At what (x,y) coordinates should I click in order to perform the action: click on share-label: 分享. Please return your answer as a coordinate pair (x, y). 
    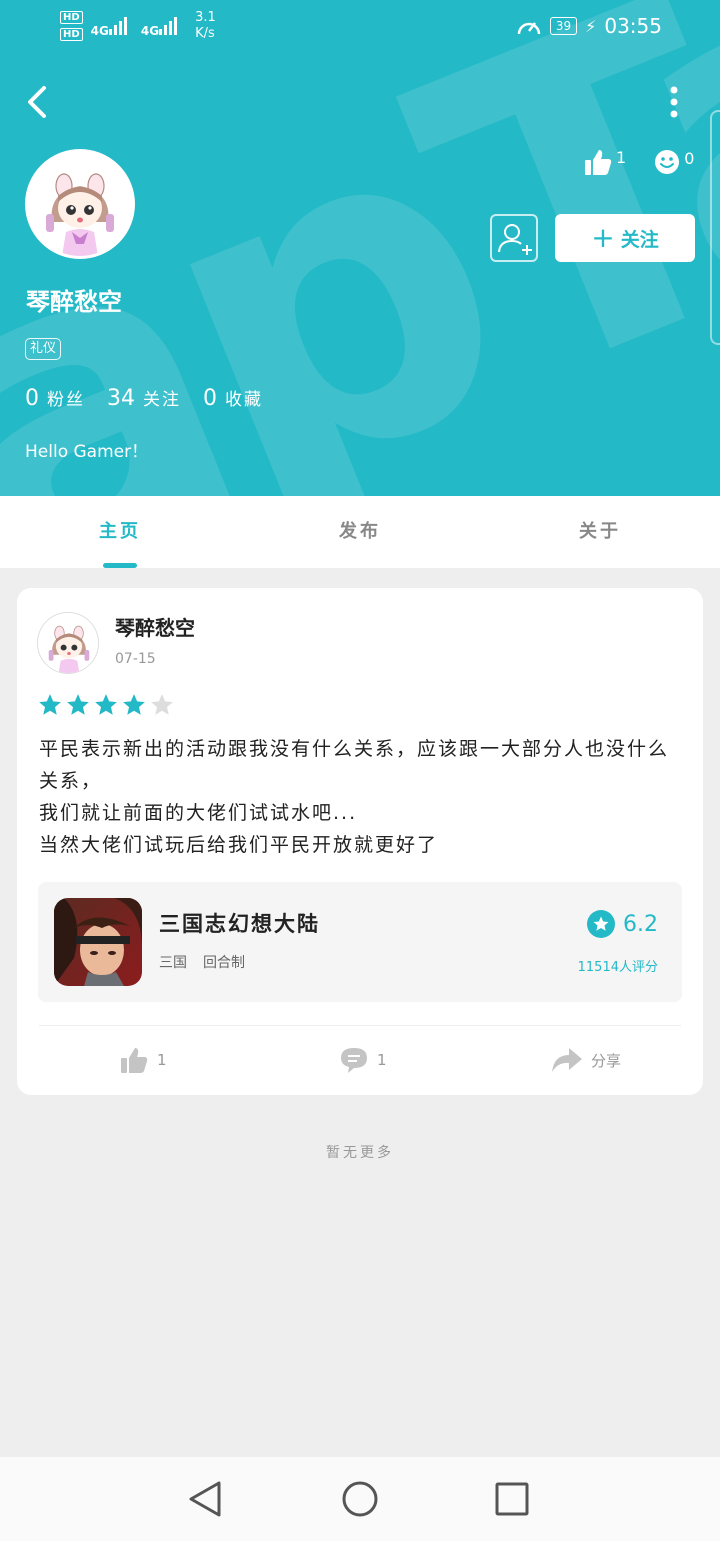
    Looking at the image, I should click on (606, 1060).